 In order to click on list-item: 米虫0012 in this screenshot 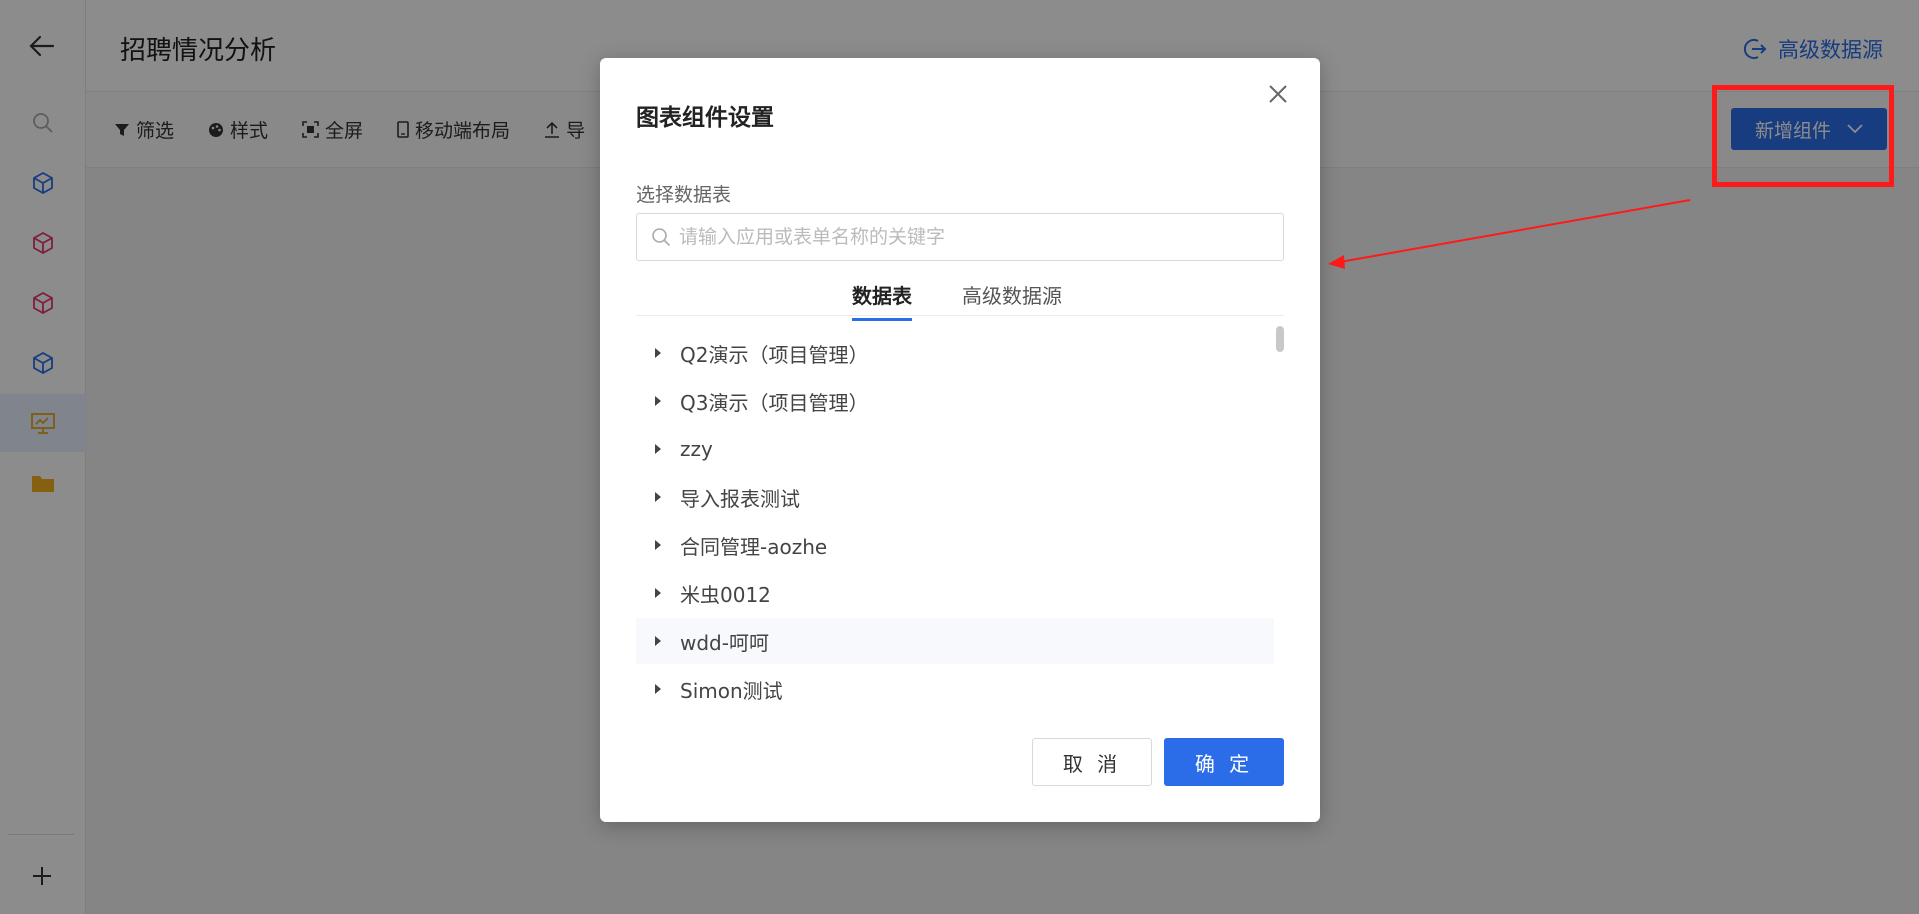, I will do `click(955, 593)`.